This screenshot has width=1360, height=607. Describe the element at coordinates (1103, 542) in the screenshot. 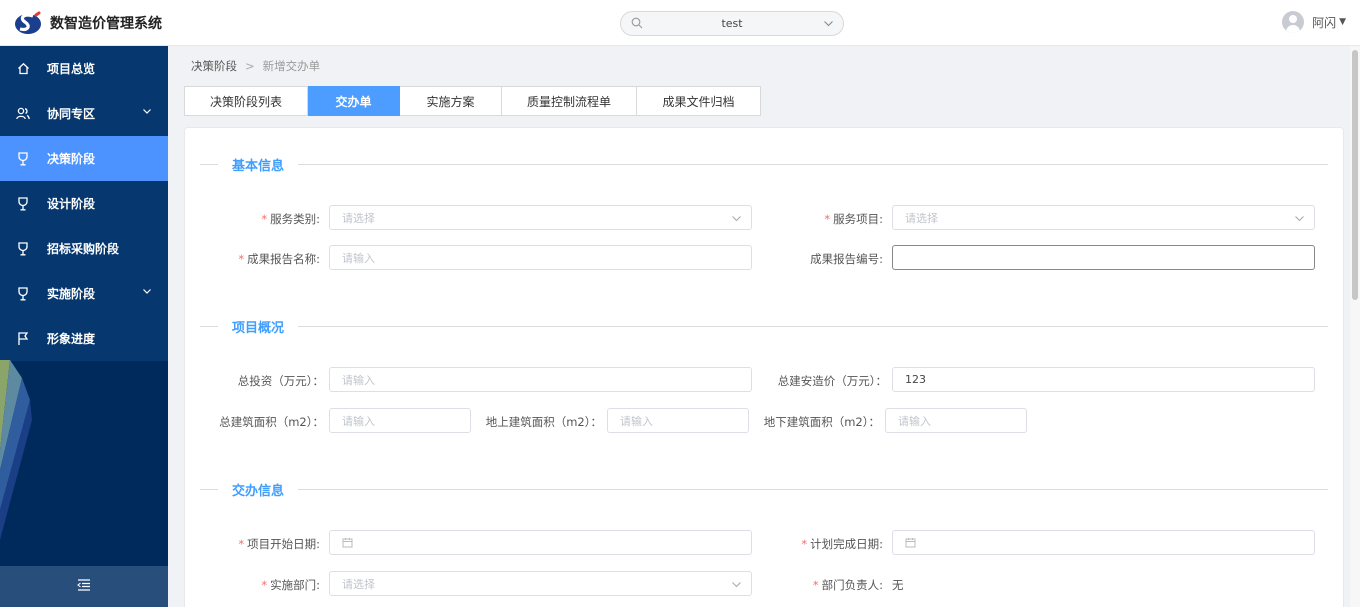

I see `planned-finish-date-picker` at that location.